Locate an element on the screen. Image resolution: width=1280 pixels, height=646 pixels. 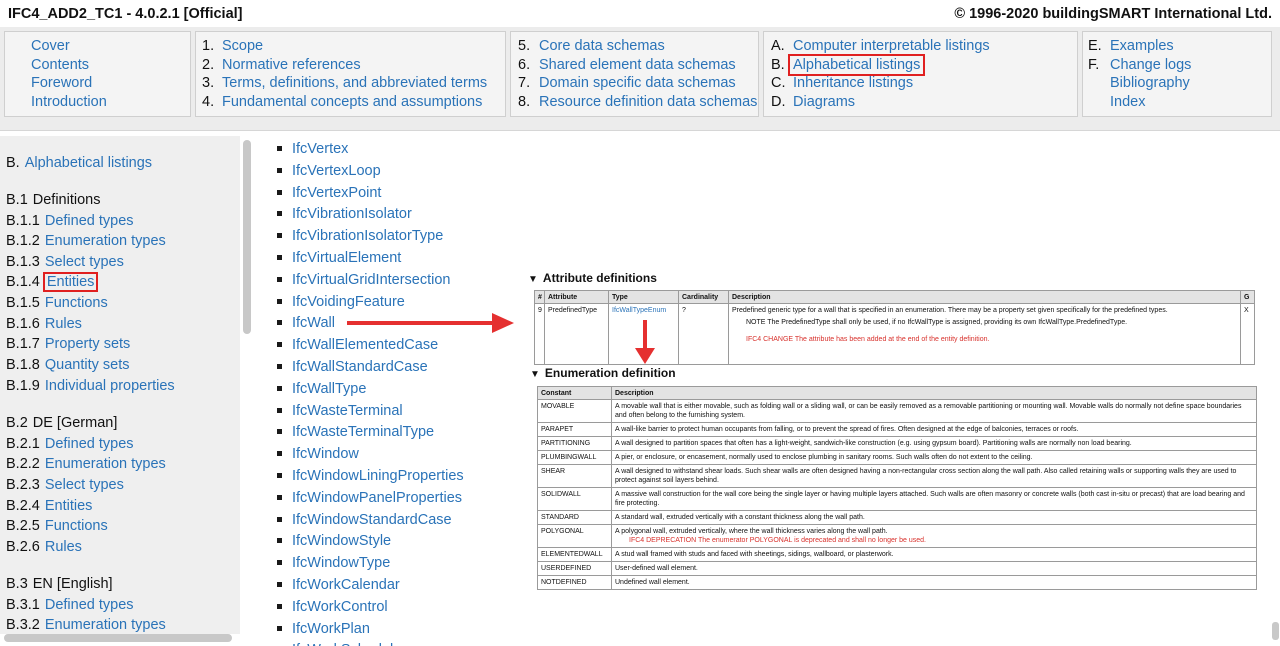
sidebar-item: B.1.1 Defined types is located at coordinates (70, 221).